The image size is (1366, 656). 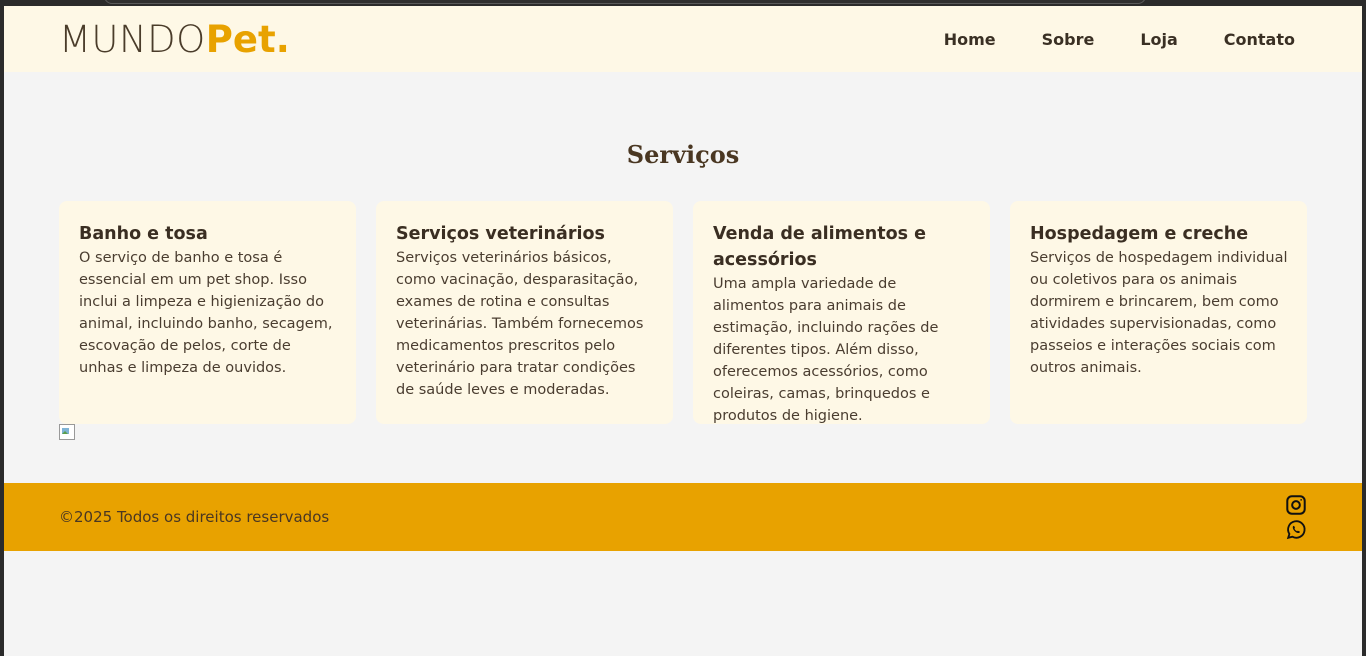 What do you see at coordinates (194, 517) in the screenshot?
I see `copyright-text: ©2025 Todos os direitos reservados` at bounding box center [194, 517].